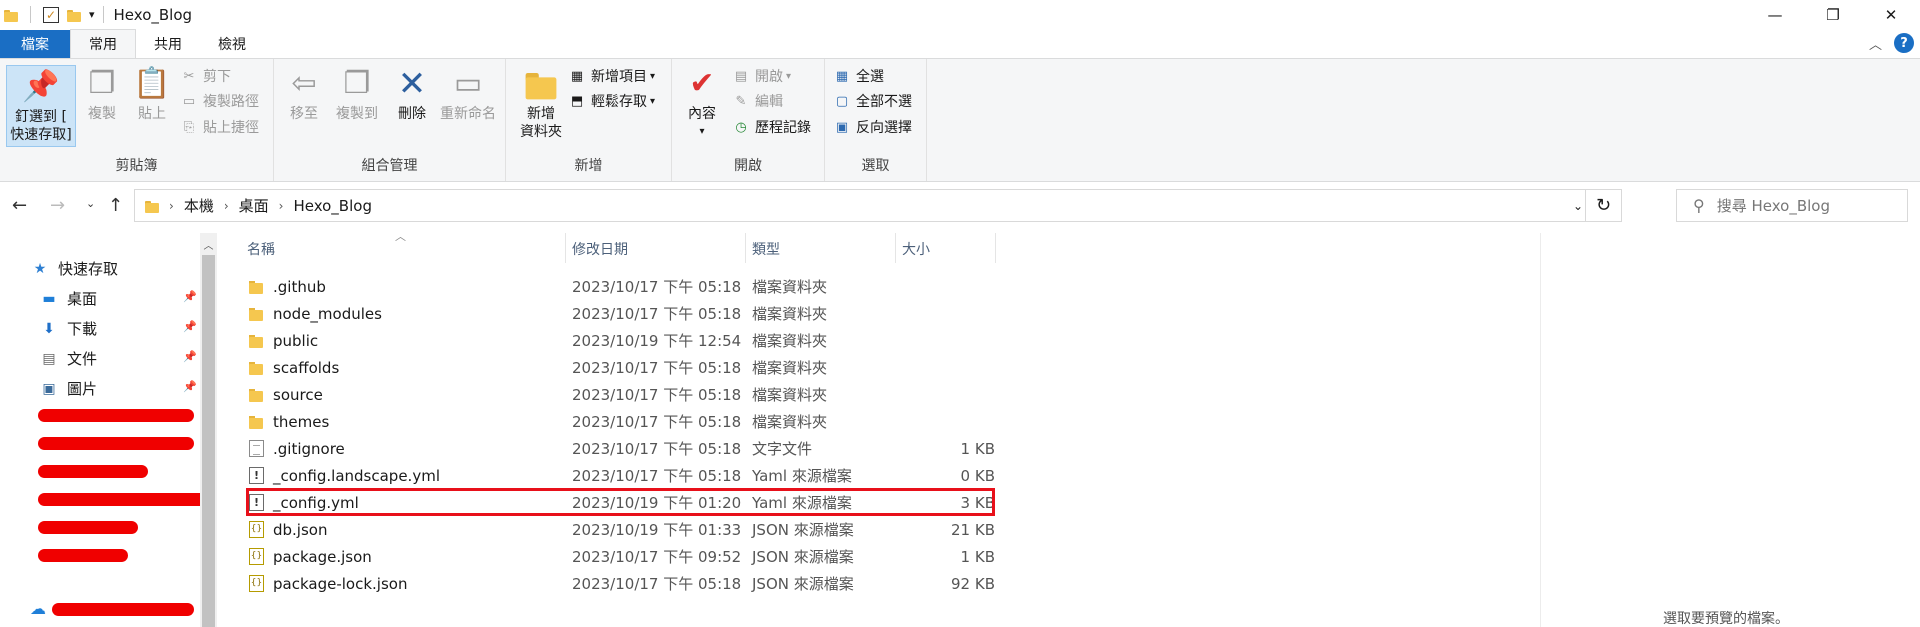  I want to click on cut-button: ✂ 剪下, so click(205, 76).